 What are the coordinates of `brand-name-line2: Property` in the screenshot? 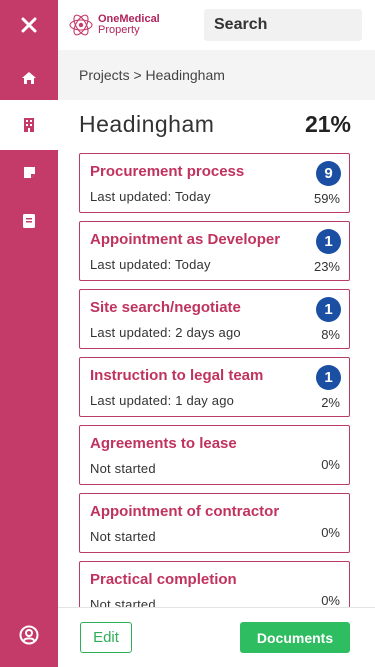 It's located at (119, 30).